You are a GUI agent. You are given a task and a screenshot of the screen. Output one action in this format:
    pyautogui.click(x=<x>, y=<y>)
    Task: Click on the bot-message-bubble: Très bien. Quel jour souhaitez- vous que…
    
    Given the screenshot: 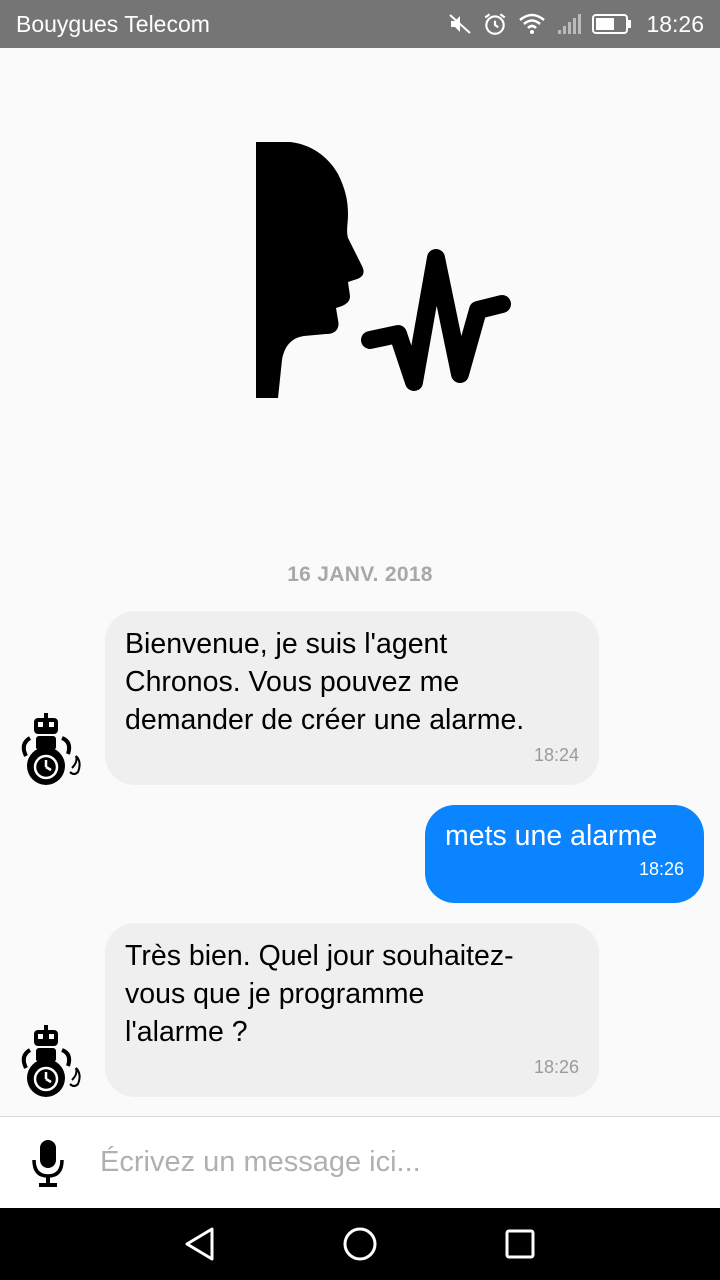 What is the action you would take?
    pyautogui.click(x=352, y=1010)
    